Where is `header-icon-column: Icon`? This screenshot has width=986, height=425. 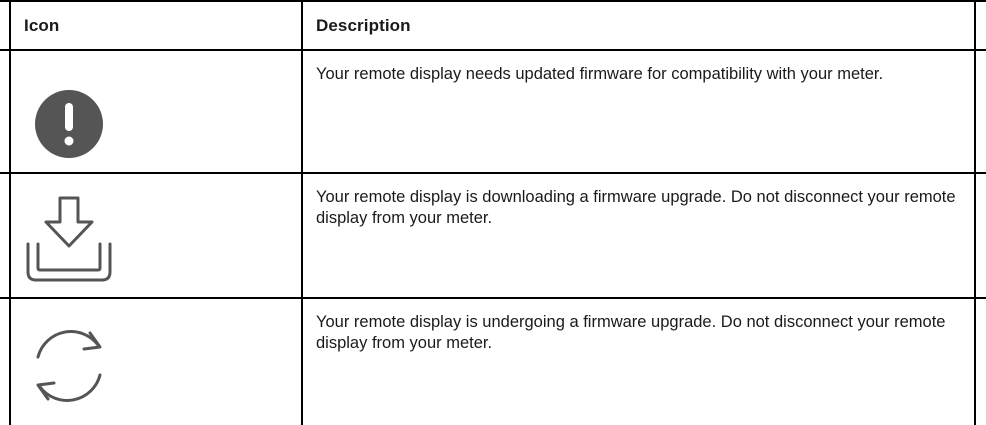
header-icon-column: Icon is located at coordinates (42, 25).